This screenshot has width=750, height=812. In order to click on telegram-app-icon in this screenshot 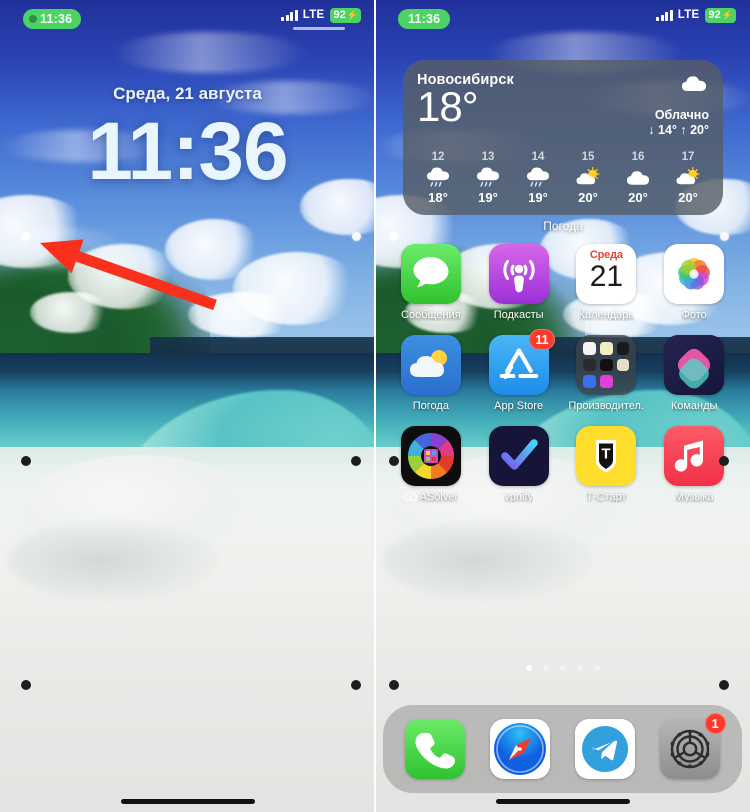, I will do `click(604, 749)`.